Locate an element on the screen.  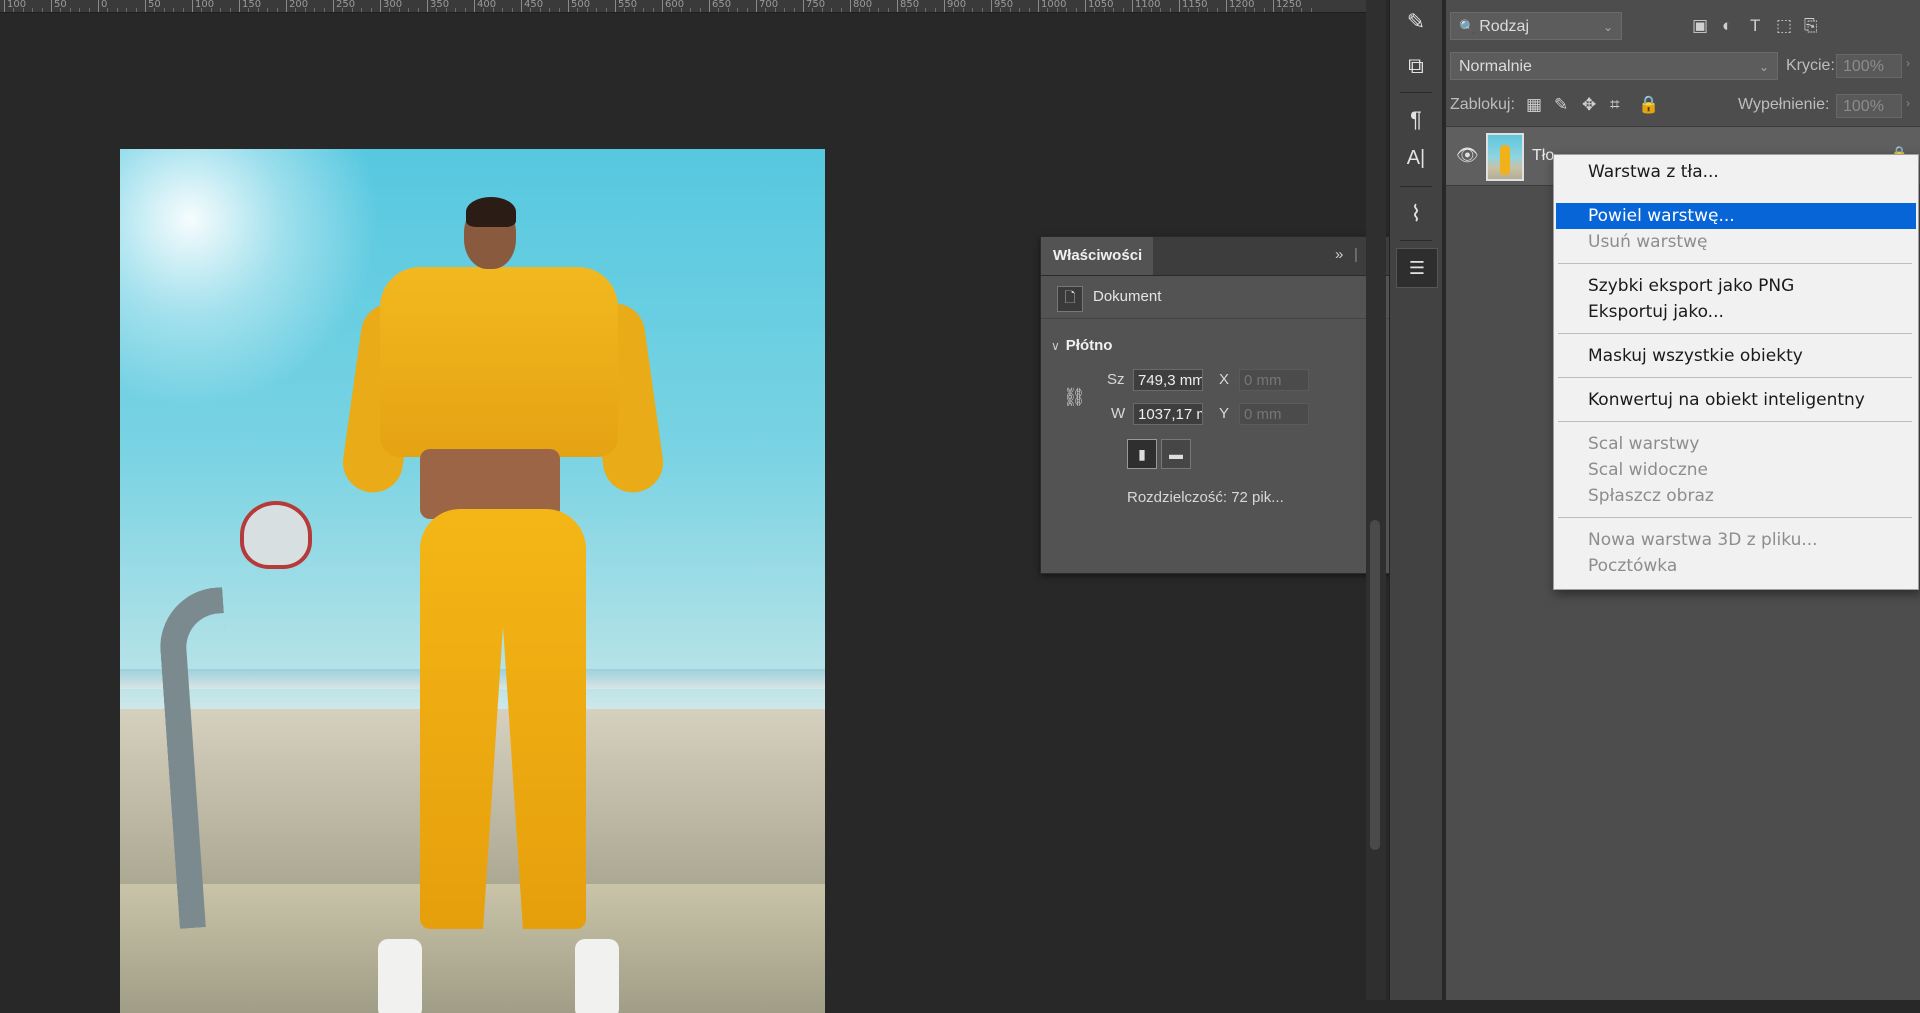
ruler-label: 1100 is located at coordinates (1148, 5).